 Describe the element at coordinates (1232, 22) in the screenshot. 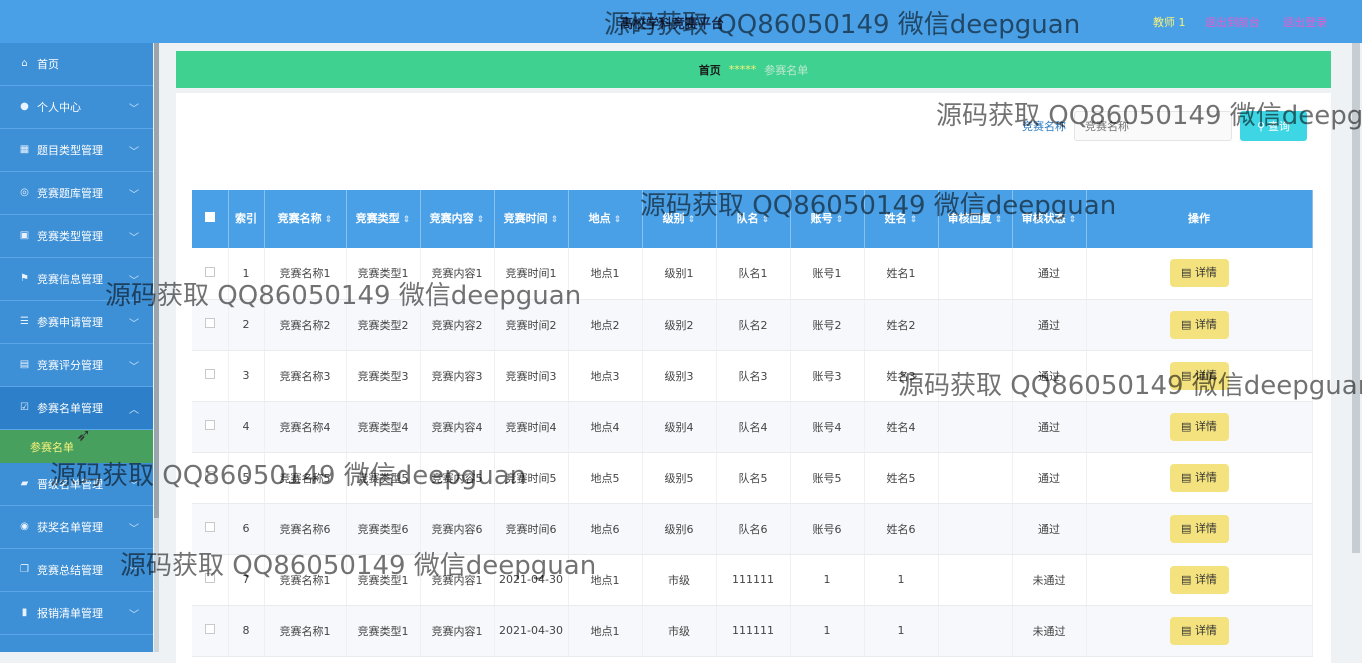

I see `exit-to-front-link: 退出到前台` at that location.